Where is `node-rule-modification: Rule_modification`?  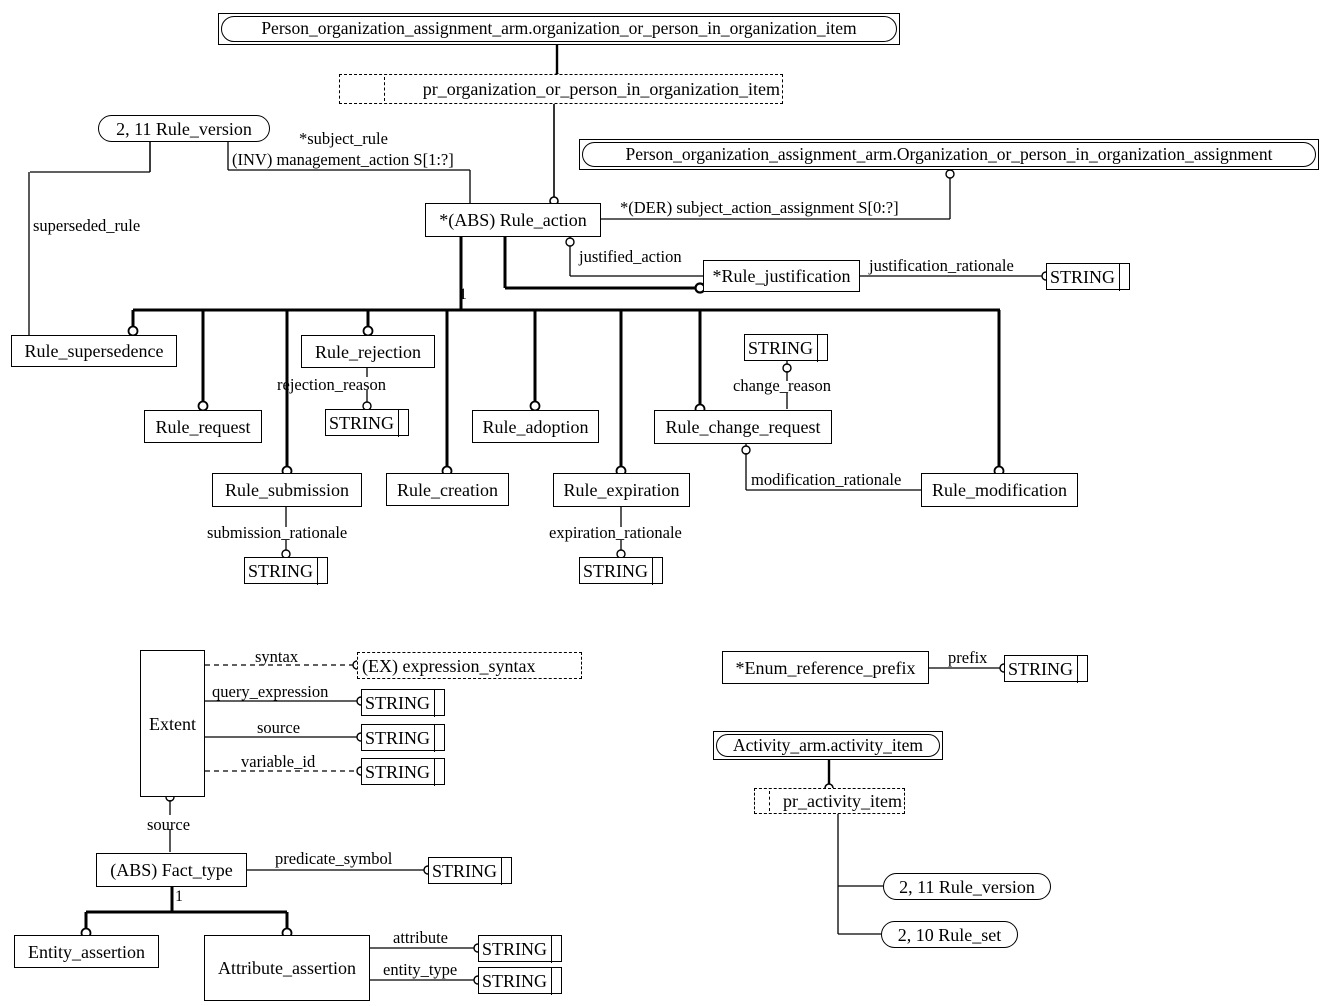 node-rule-modification: Rule_modification is located at coordinates (999, 490).